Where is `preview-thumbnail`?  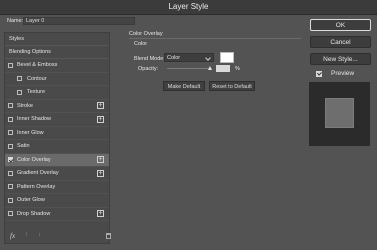
preview-thumbnail is located at coordinates (339, 114).